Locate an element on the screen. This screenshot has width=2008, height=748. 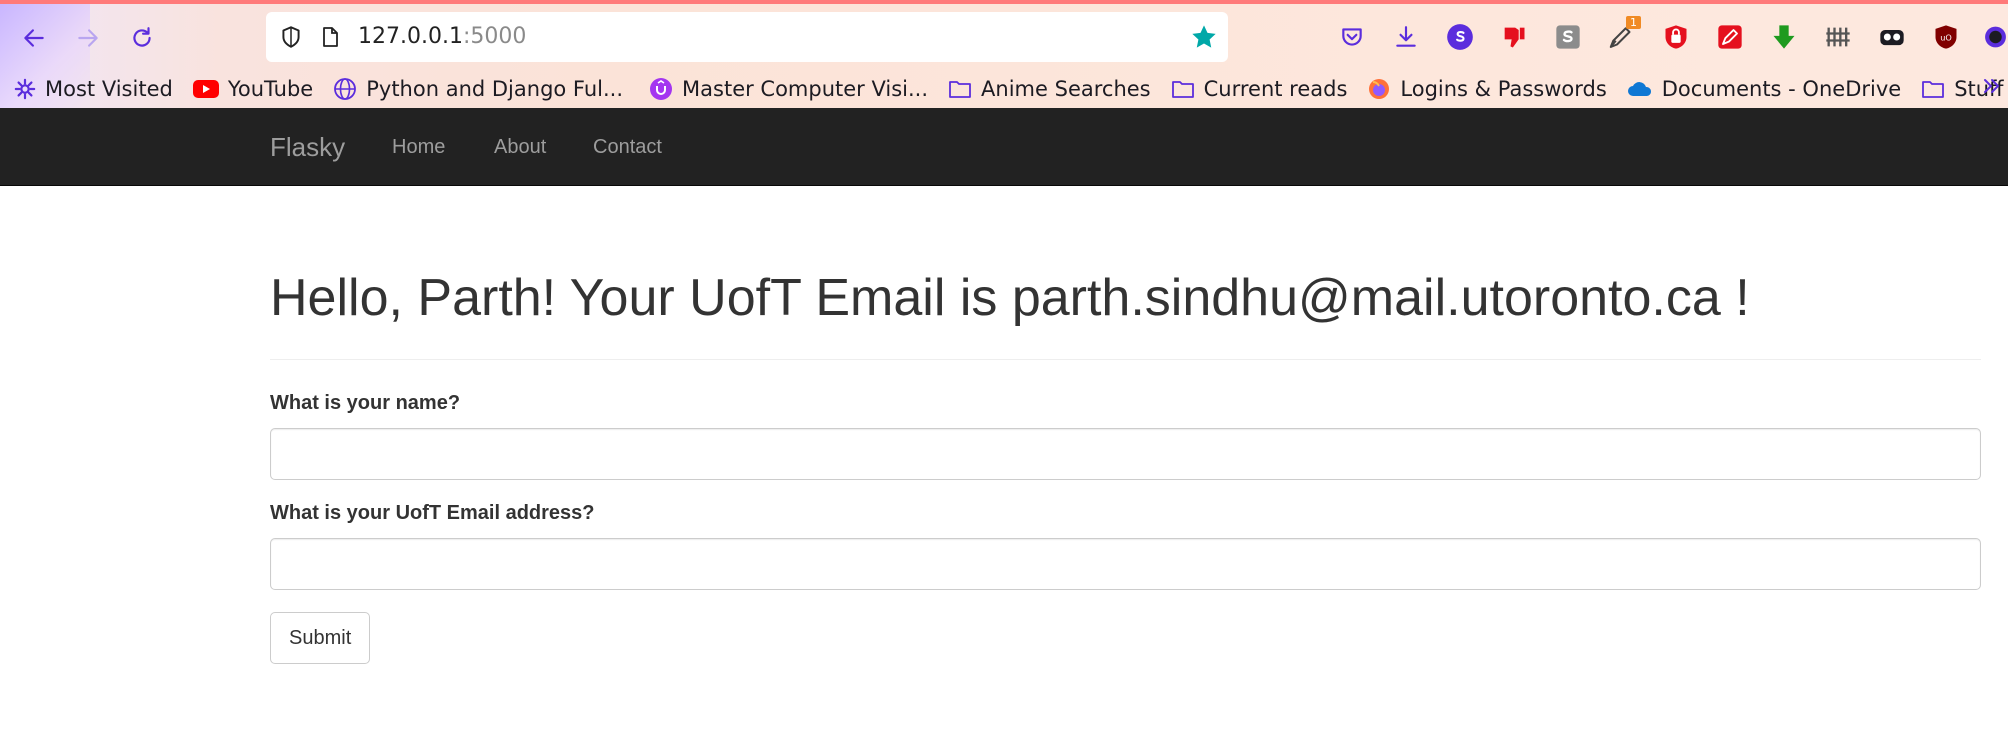
firefox-icon is located at coordinates (1379, 89).